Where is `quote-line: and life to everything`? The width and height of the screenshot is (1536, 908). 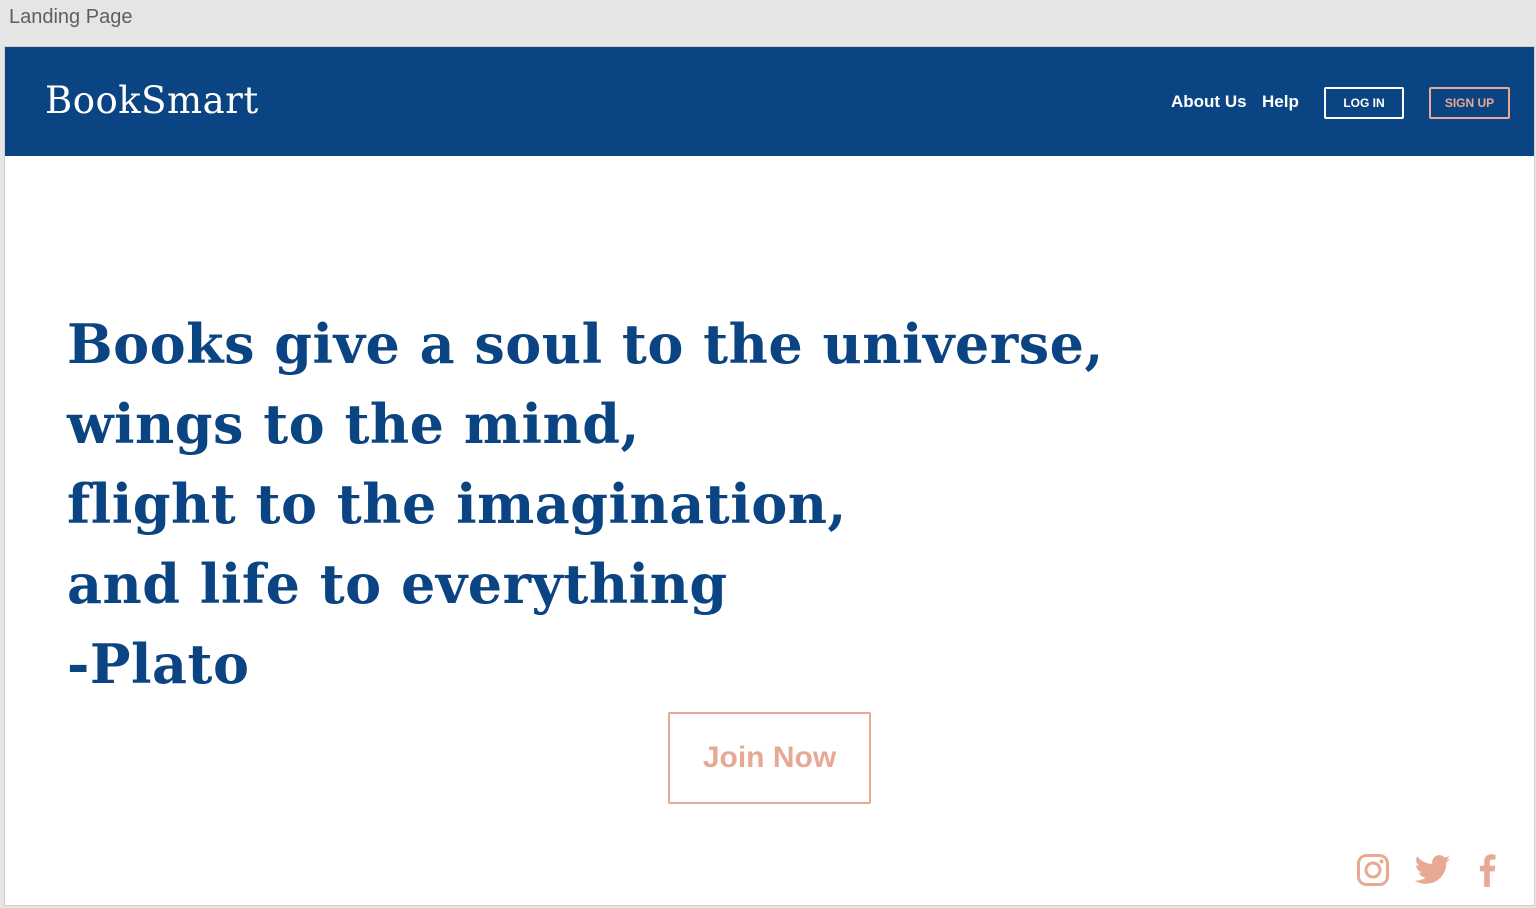 quote-line: and life to everything is located at coordinates (397, 584).